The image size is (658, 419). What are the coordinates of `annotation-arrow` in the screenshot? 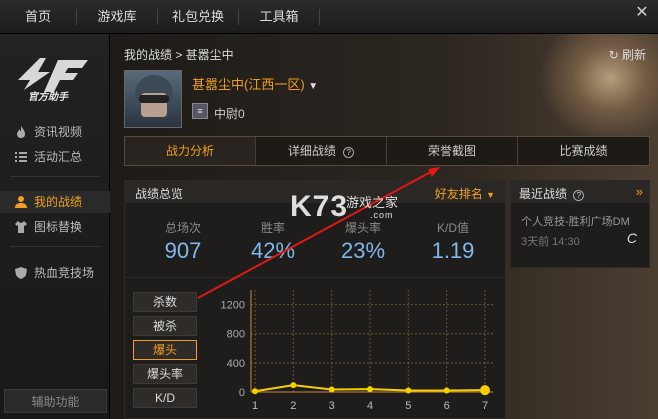 It's located at (318, 233).